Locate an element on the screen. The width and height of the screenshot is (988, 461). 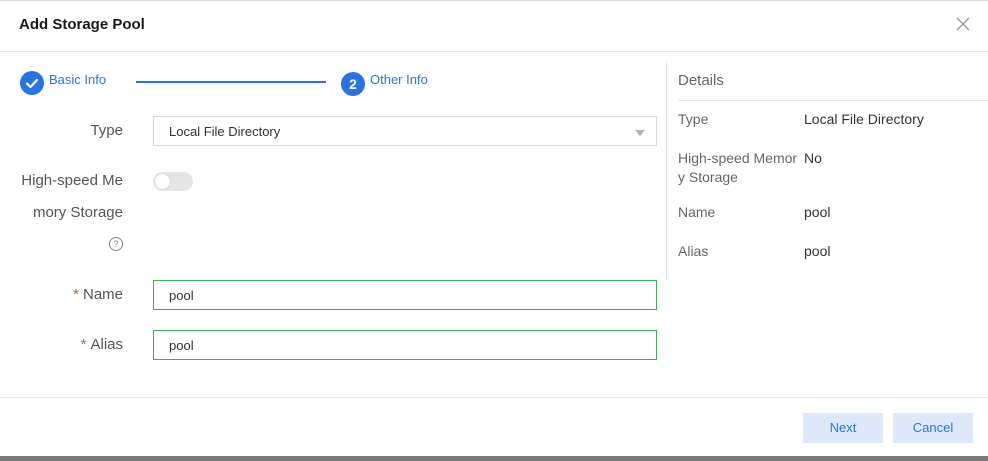
details-title-underline is located at coordinates (833, 100).